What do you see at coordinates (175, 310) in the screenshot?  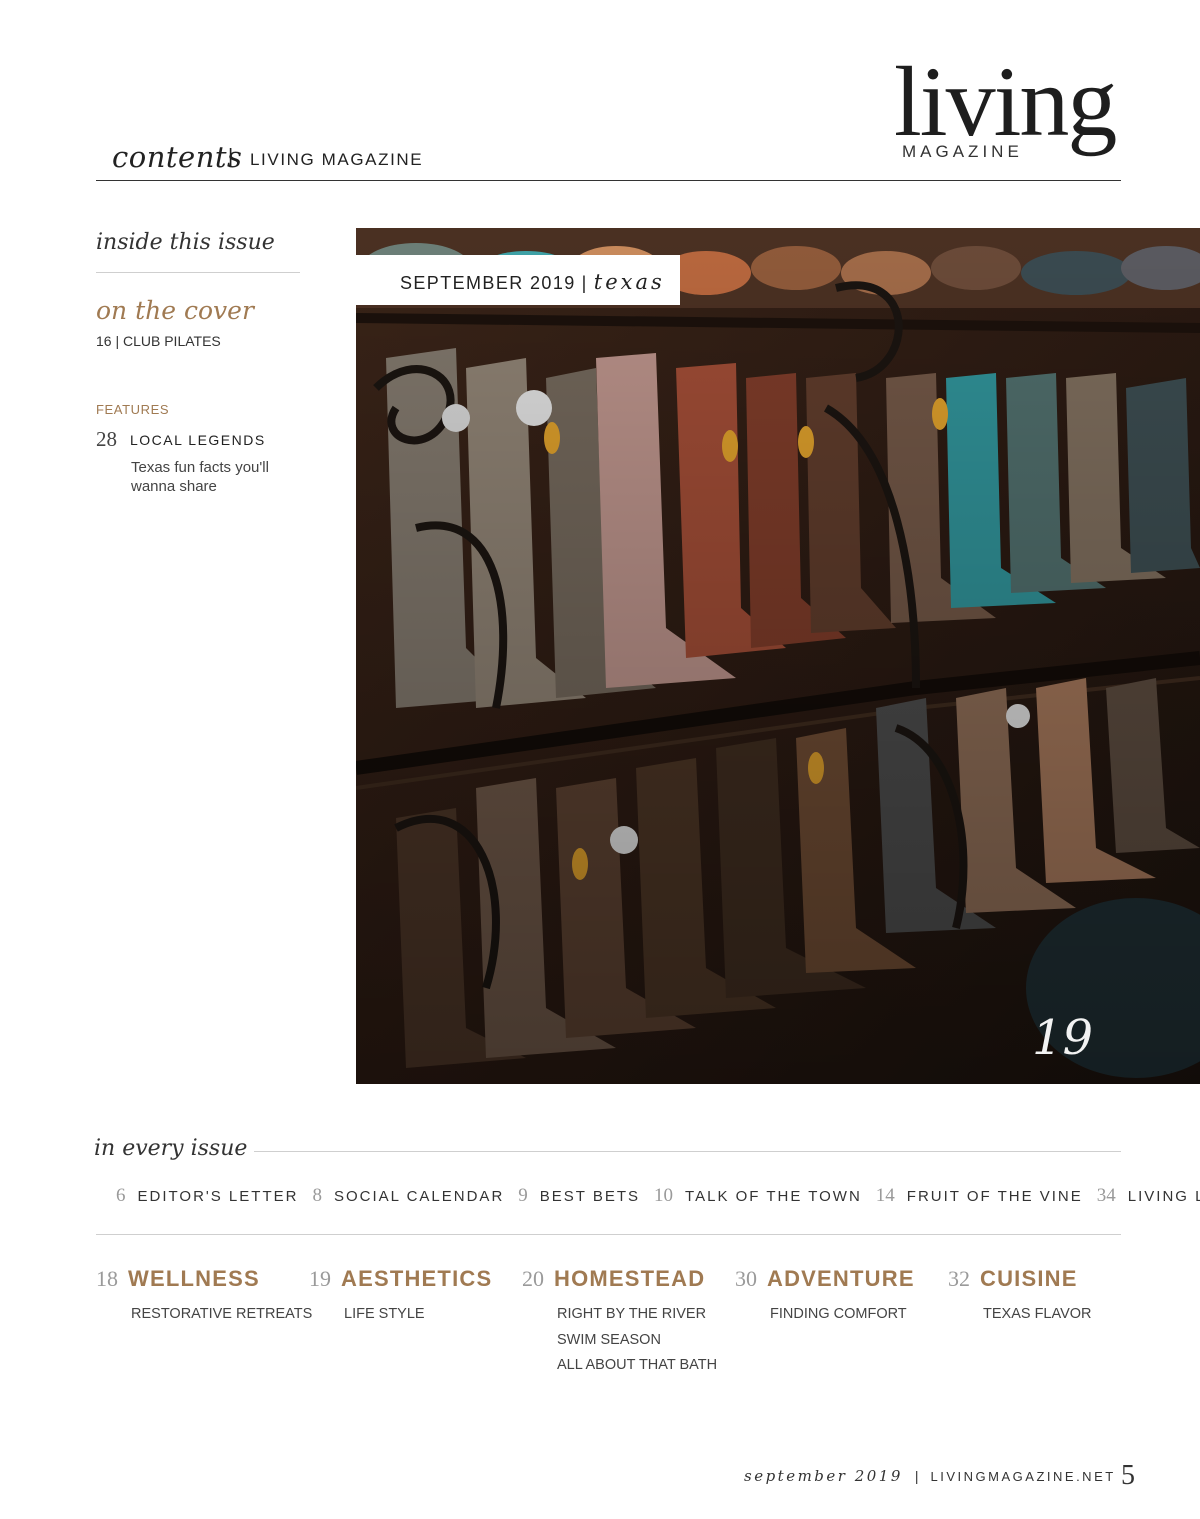 I see `on-the-cover-heading: on the cover` at bounding box center [175, 310].